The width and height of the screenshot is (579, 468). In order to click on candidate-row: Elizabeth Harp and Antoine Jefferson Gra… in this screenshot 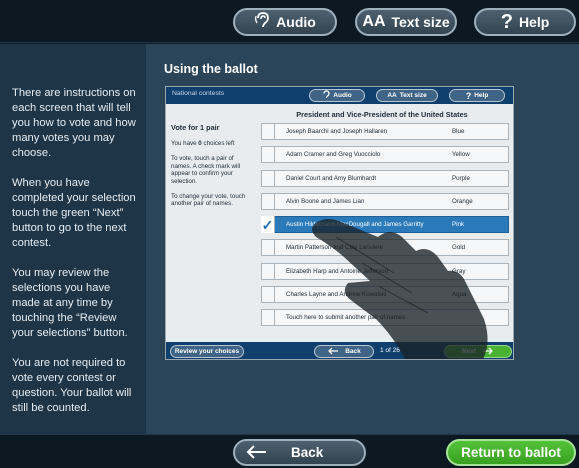, I will do `click(385, 271)`.